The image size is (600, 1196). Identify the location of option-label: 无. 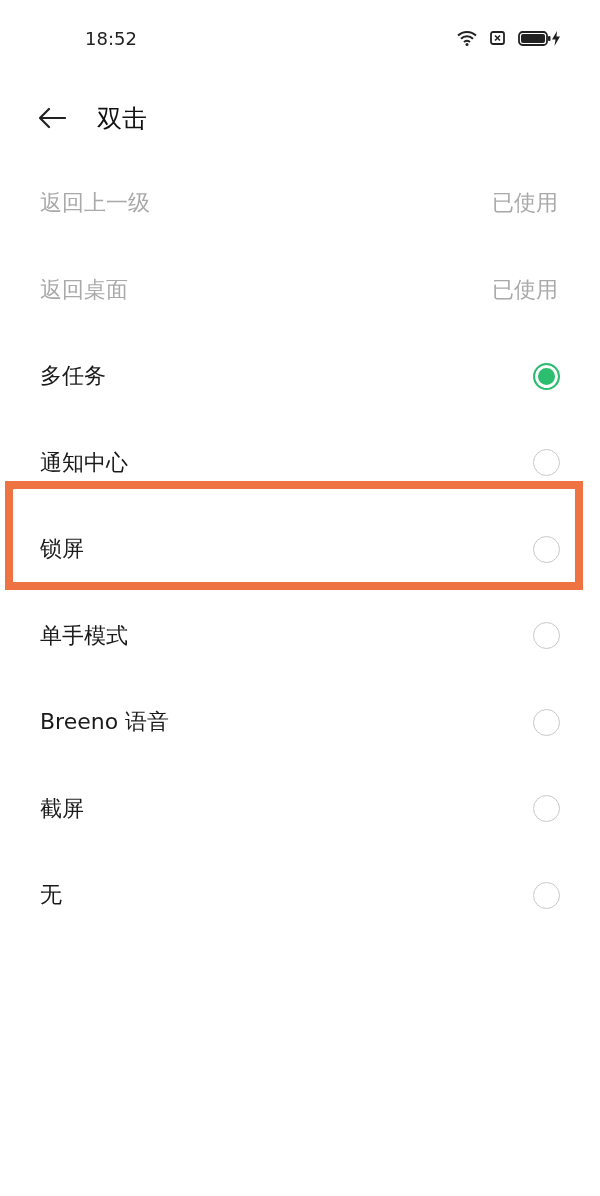
(51, 895).